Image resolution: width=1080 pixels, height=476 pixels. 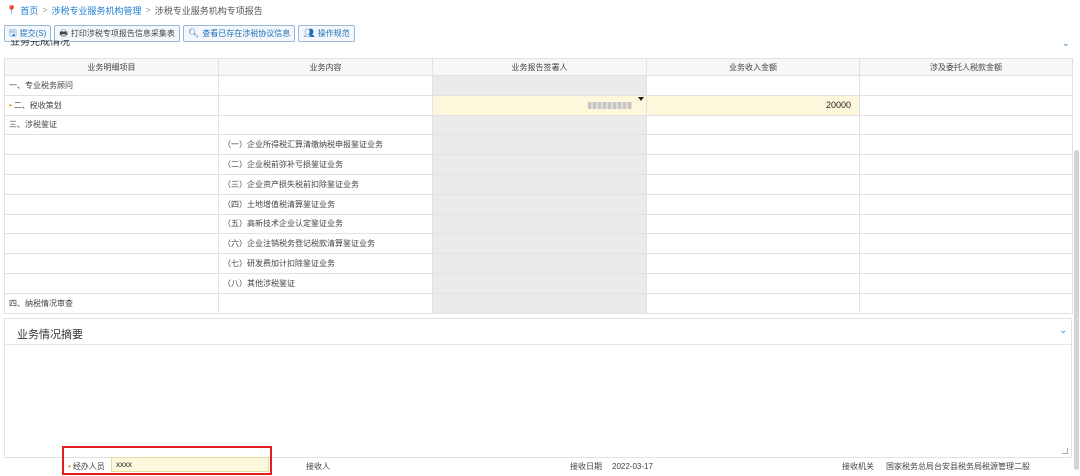 What do you see at coordinates (12, 9) in the screenshot?
I see `location-pin-icon: 📍` at bounding box center [12, 9].